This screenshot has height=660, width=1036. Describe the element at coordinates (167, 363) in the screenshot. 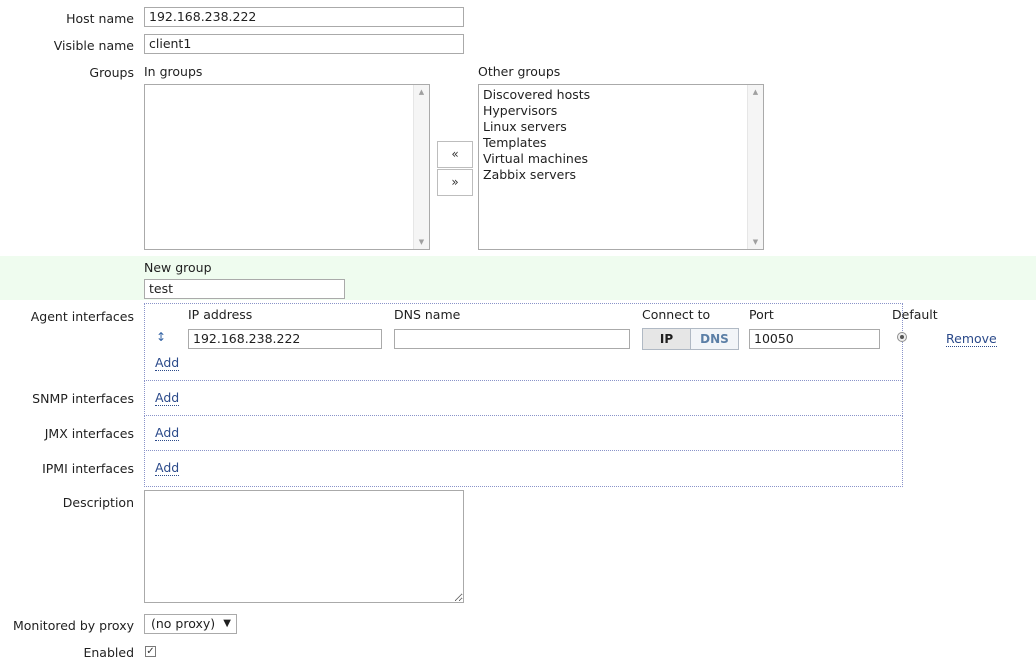

I see `add-agent-interface-link: Add` at that location.